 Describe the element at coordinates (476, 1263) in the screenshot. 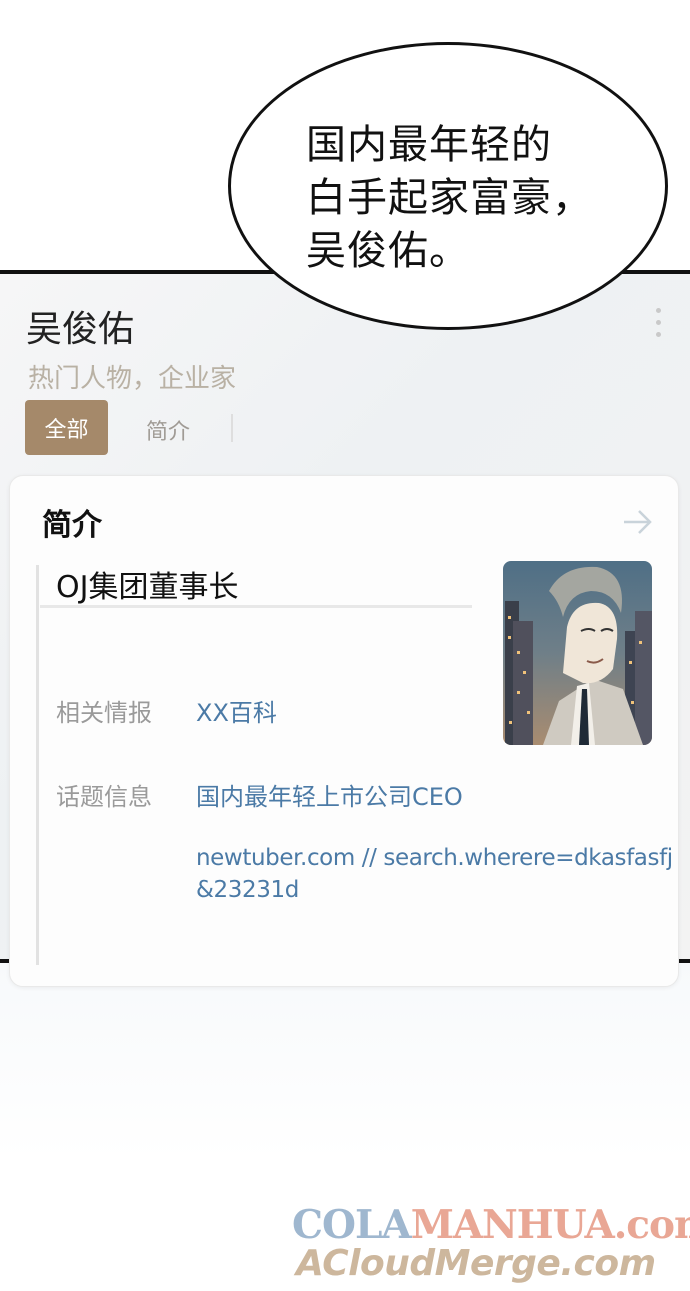

I see `watermark-acloudmerge: ACloudMerge.com` at that location.